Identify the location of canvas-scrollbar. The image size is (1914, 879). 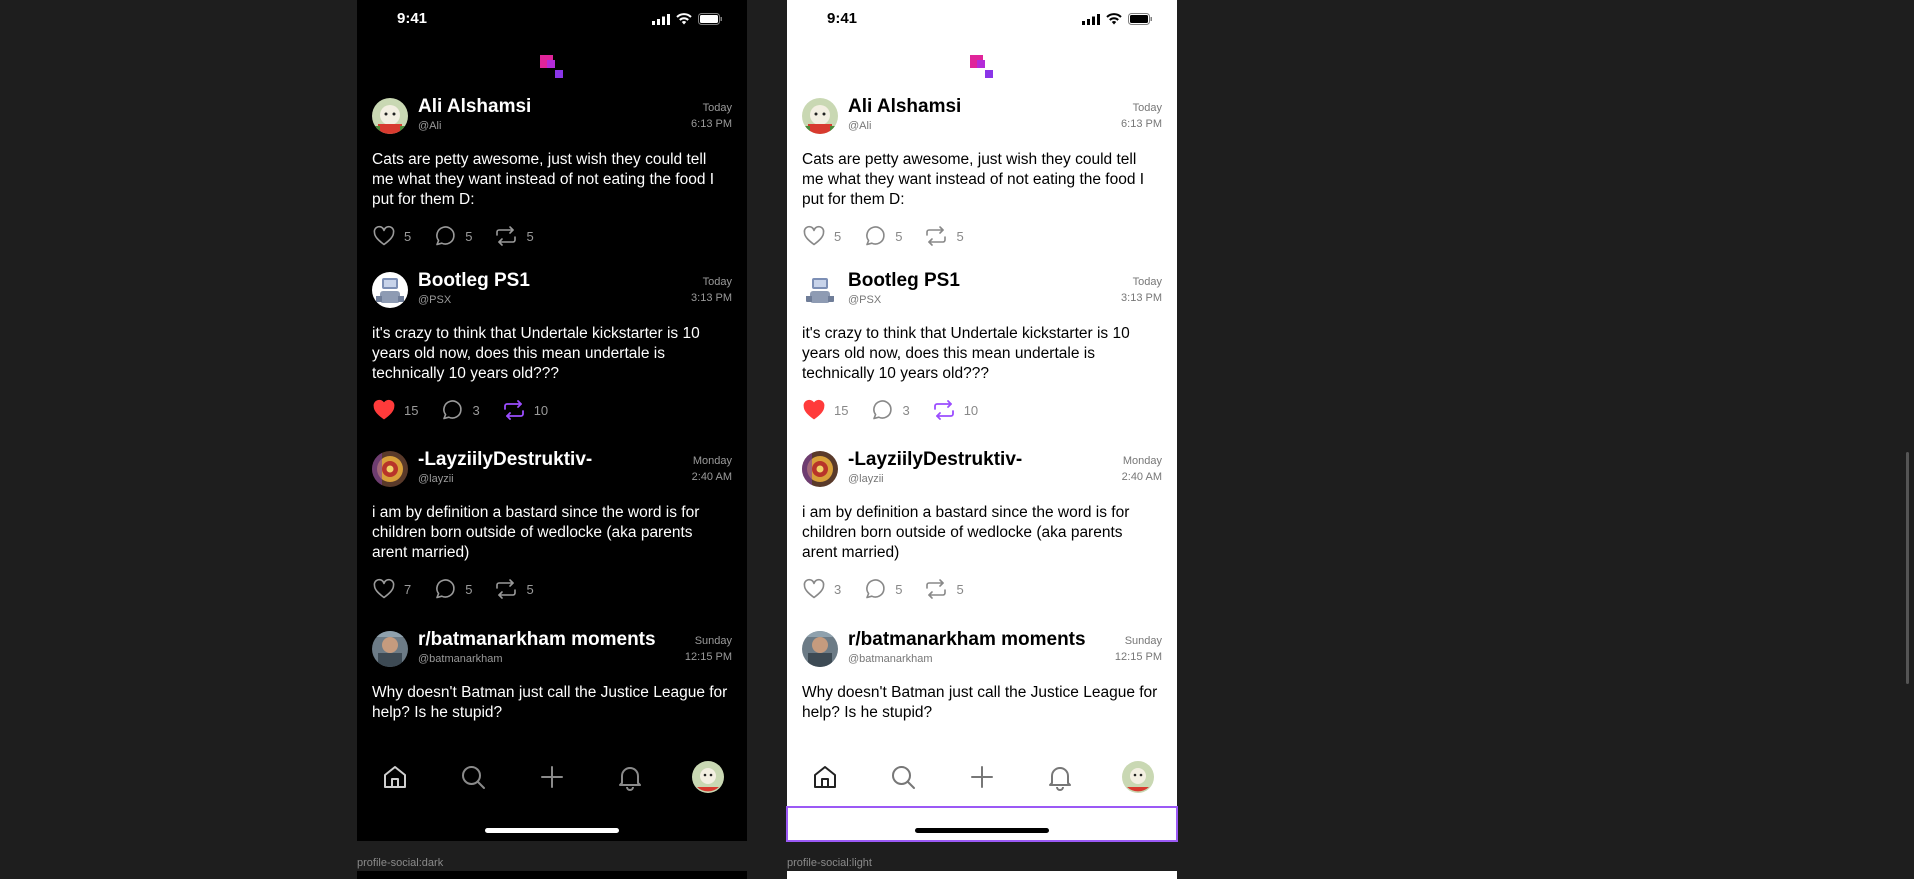
(1907, 568).